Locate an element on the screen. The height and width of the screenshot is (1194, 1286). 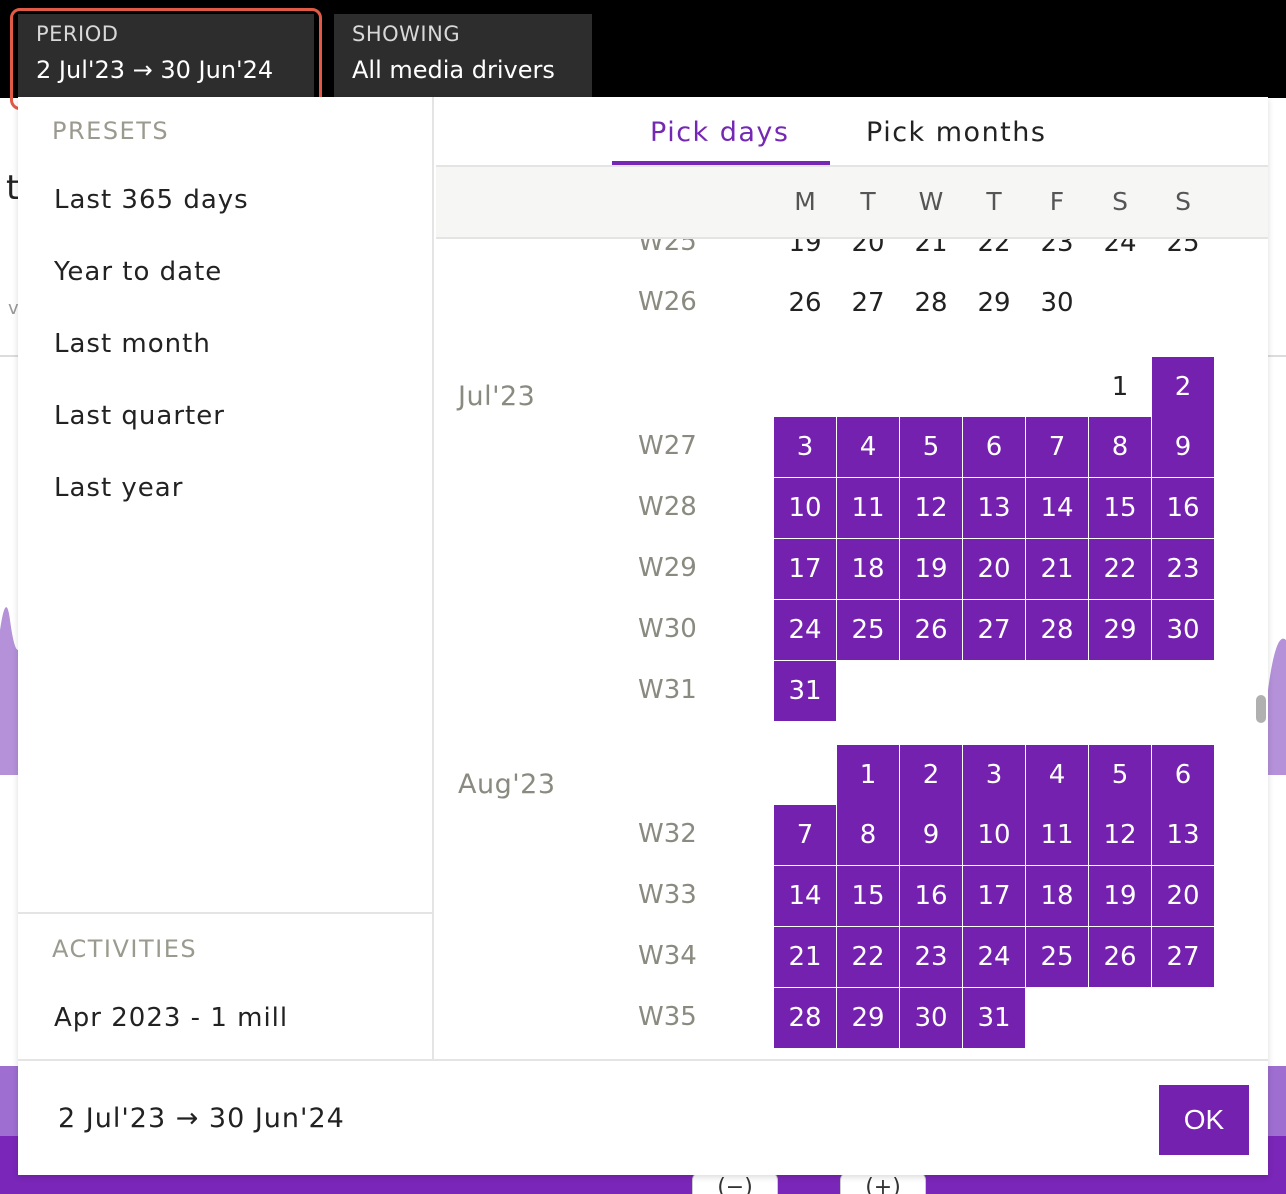
calendar-day: 28 is located at coordinates (931, 303).